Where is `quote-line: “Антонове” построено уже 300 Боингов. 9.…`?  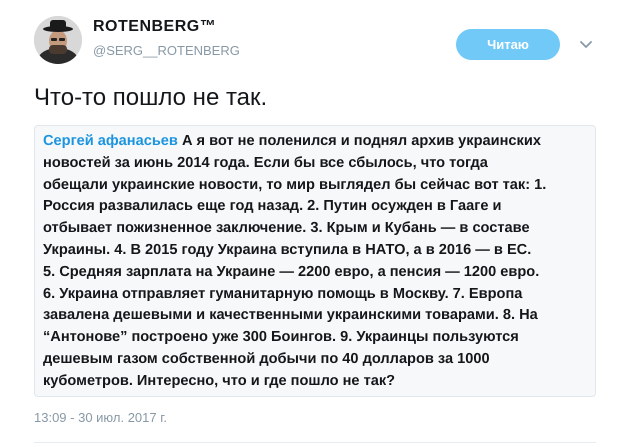
quote-line: “Антонове” построено уже 300 Боингов. 9.… is located at coordinates (281, 337).